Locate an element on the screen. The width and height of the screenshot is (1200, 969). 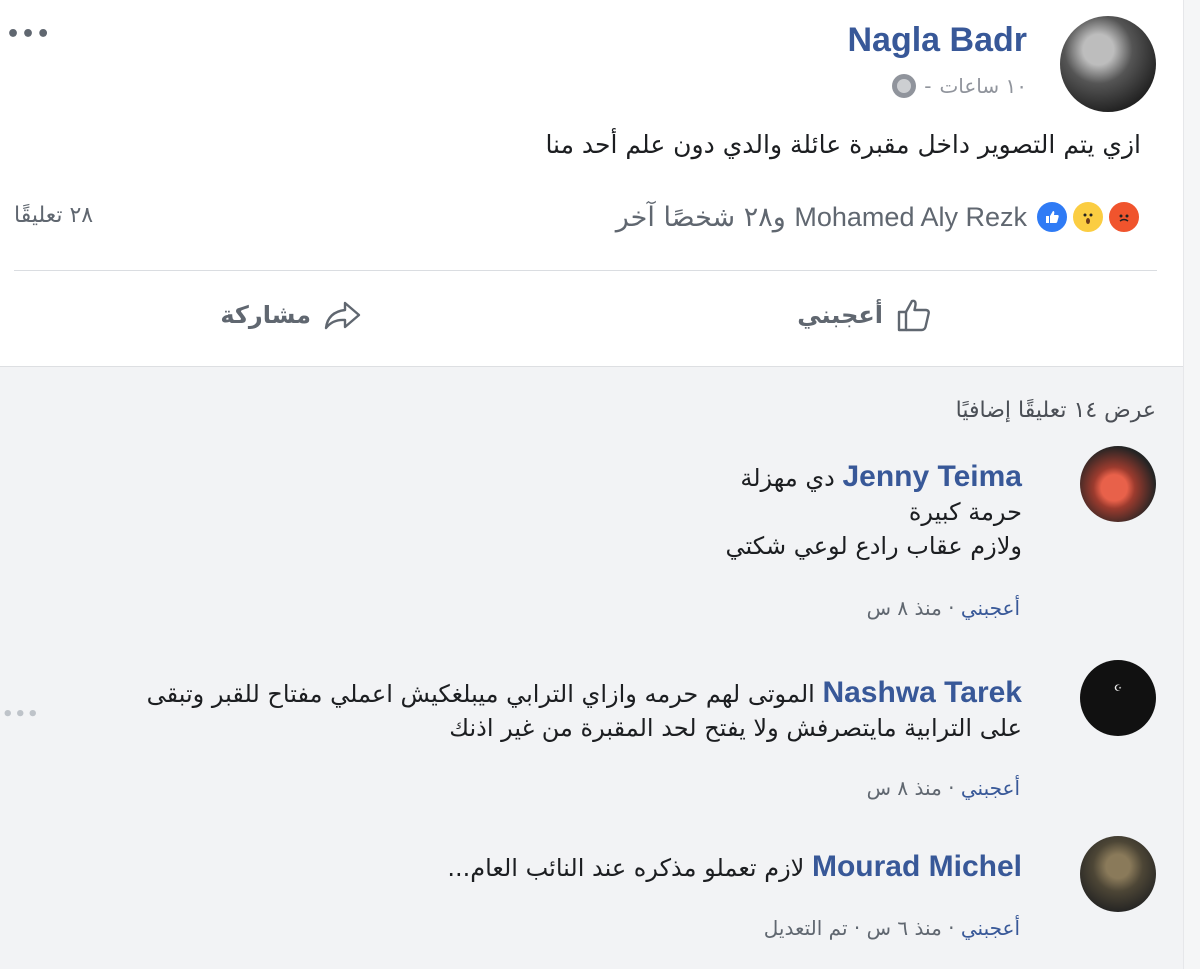
like-reaction-icon is located at coordinates (1052, 217).